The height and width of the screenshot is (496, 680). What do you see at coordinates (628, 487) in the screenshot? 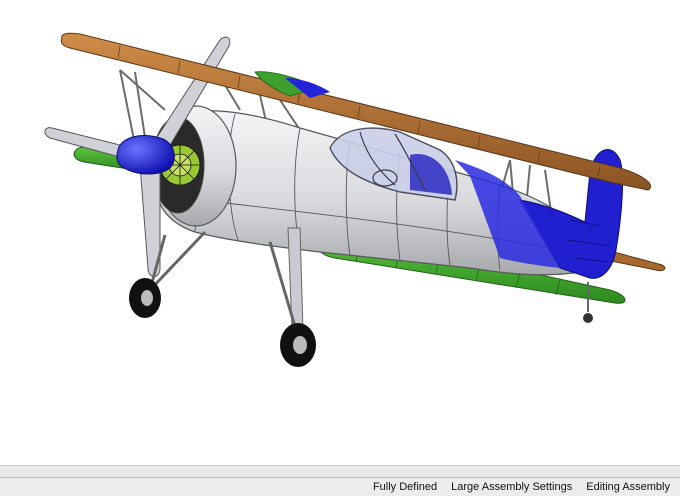
I see `status-editing-assembly: Editing Assembly` at bounding box center [628, 487].